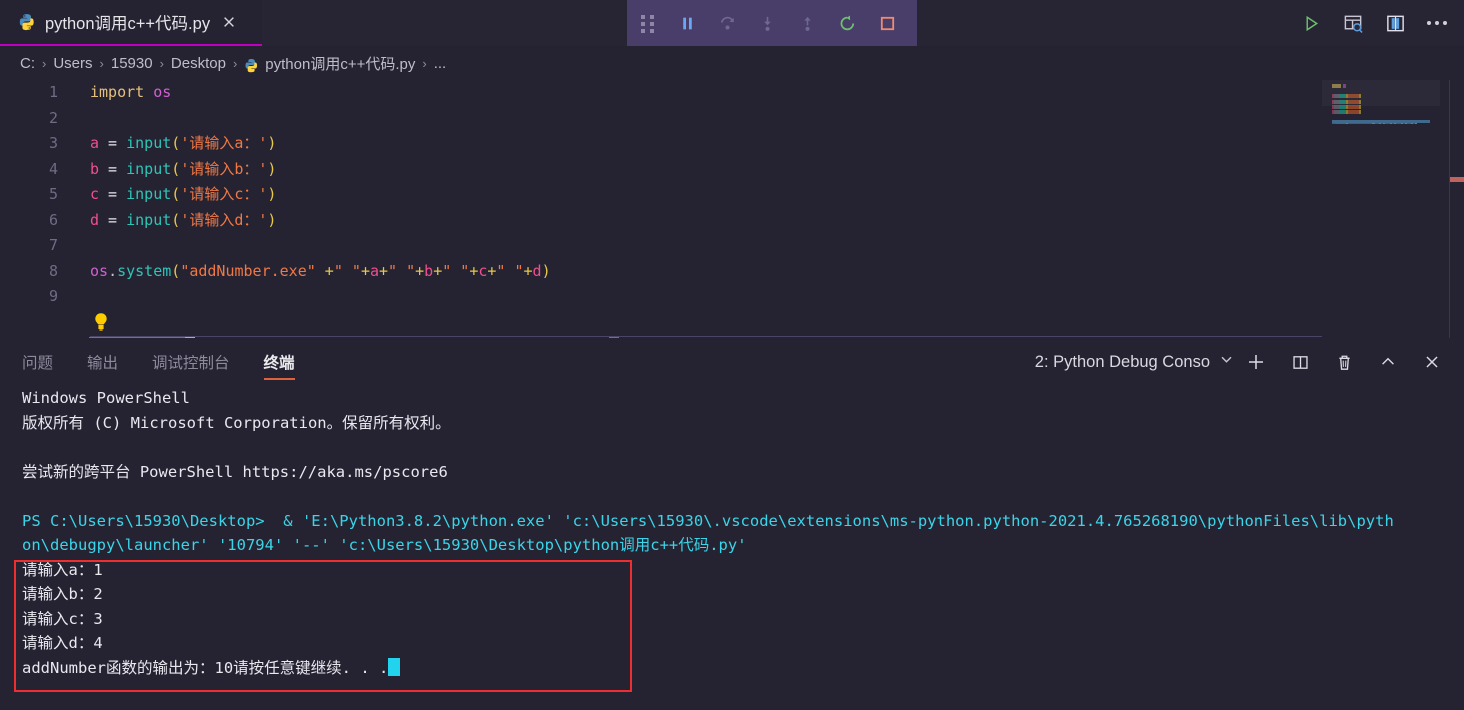 This screenshot has height=710, width=1464. I want to click on panel-tab-1: 输出, so click(102, 362).